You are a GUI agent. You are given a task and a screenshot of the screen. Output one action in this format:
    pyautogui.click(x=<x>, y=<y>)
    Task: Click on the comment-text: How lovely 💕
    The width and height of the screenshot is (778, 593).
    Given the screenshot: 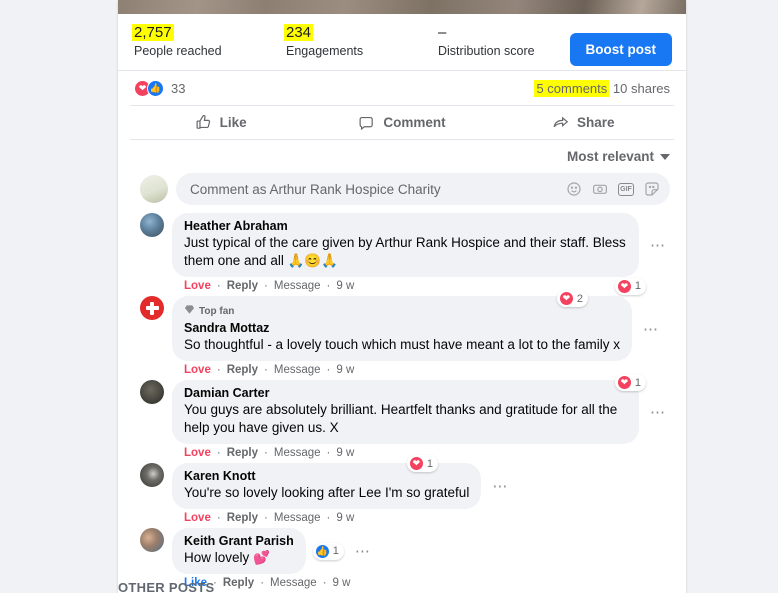 What is the action you would take?
    pyautogui.click(x=227, y=557)
    